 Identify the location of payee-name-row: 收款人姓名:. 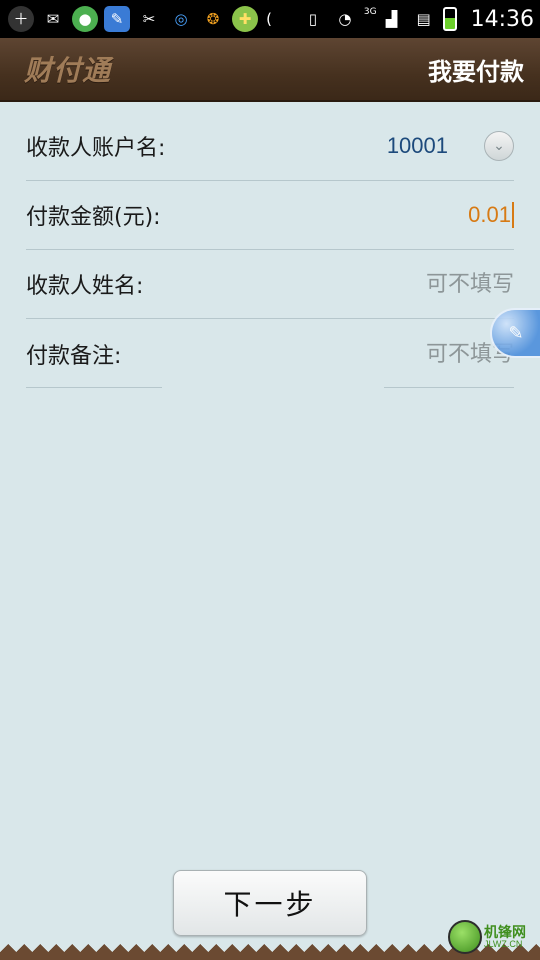
(270, 284).